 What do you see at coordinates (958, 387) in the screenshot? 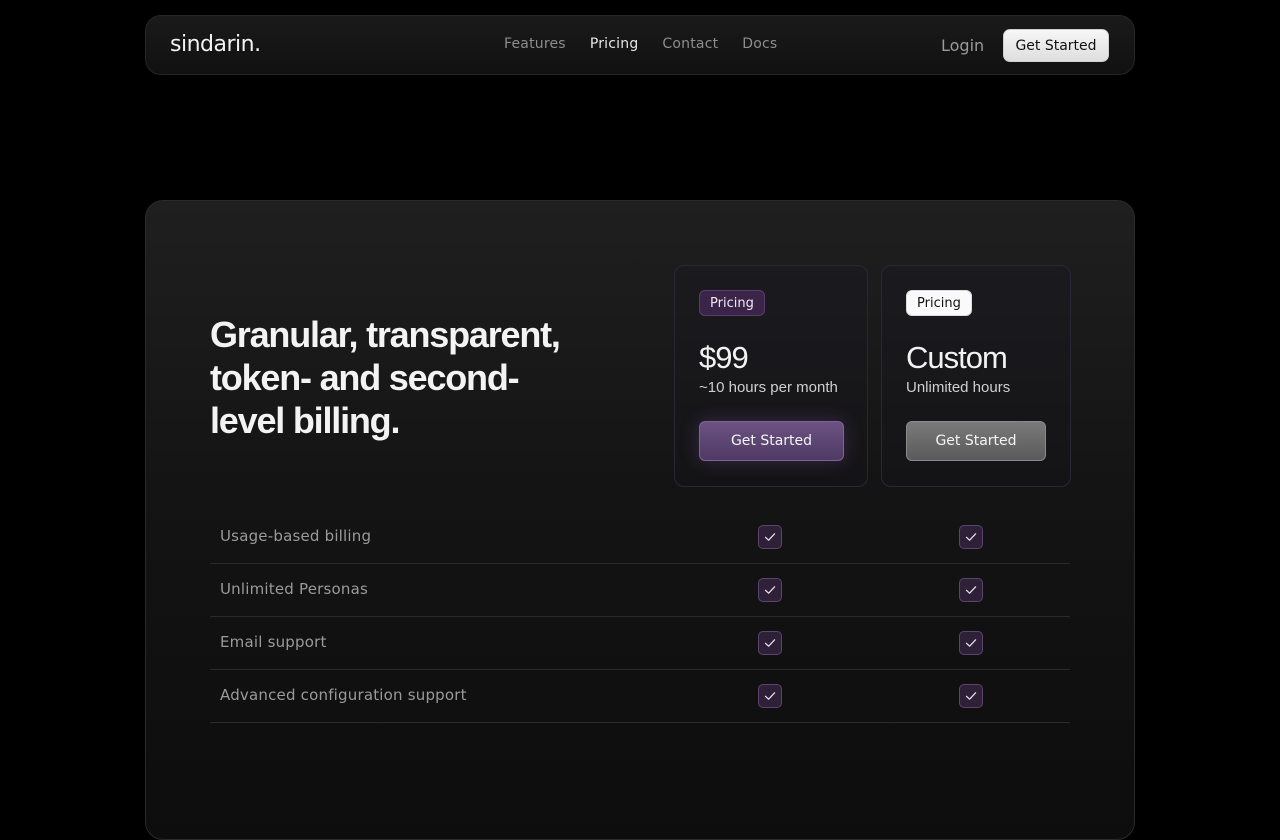
I see `plan-hours: Unlimited hours` at bounding box center [958, 387].